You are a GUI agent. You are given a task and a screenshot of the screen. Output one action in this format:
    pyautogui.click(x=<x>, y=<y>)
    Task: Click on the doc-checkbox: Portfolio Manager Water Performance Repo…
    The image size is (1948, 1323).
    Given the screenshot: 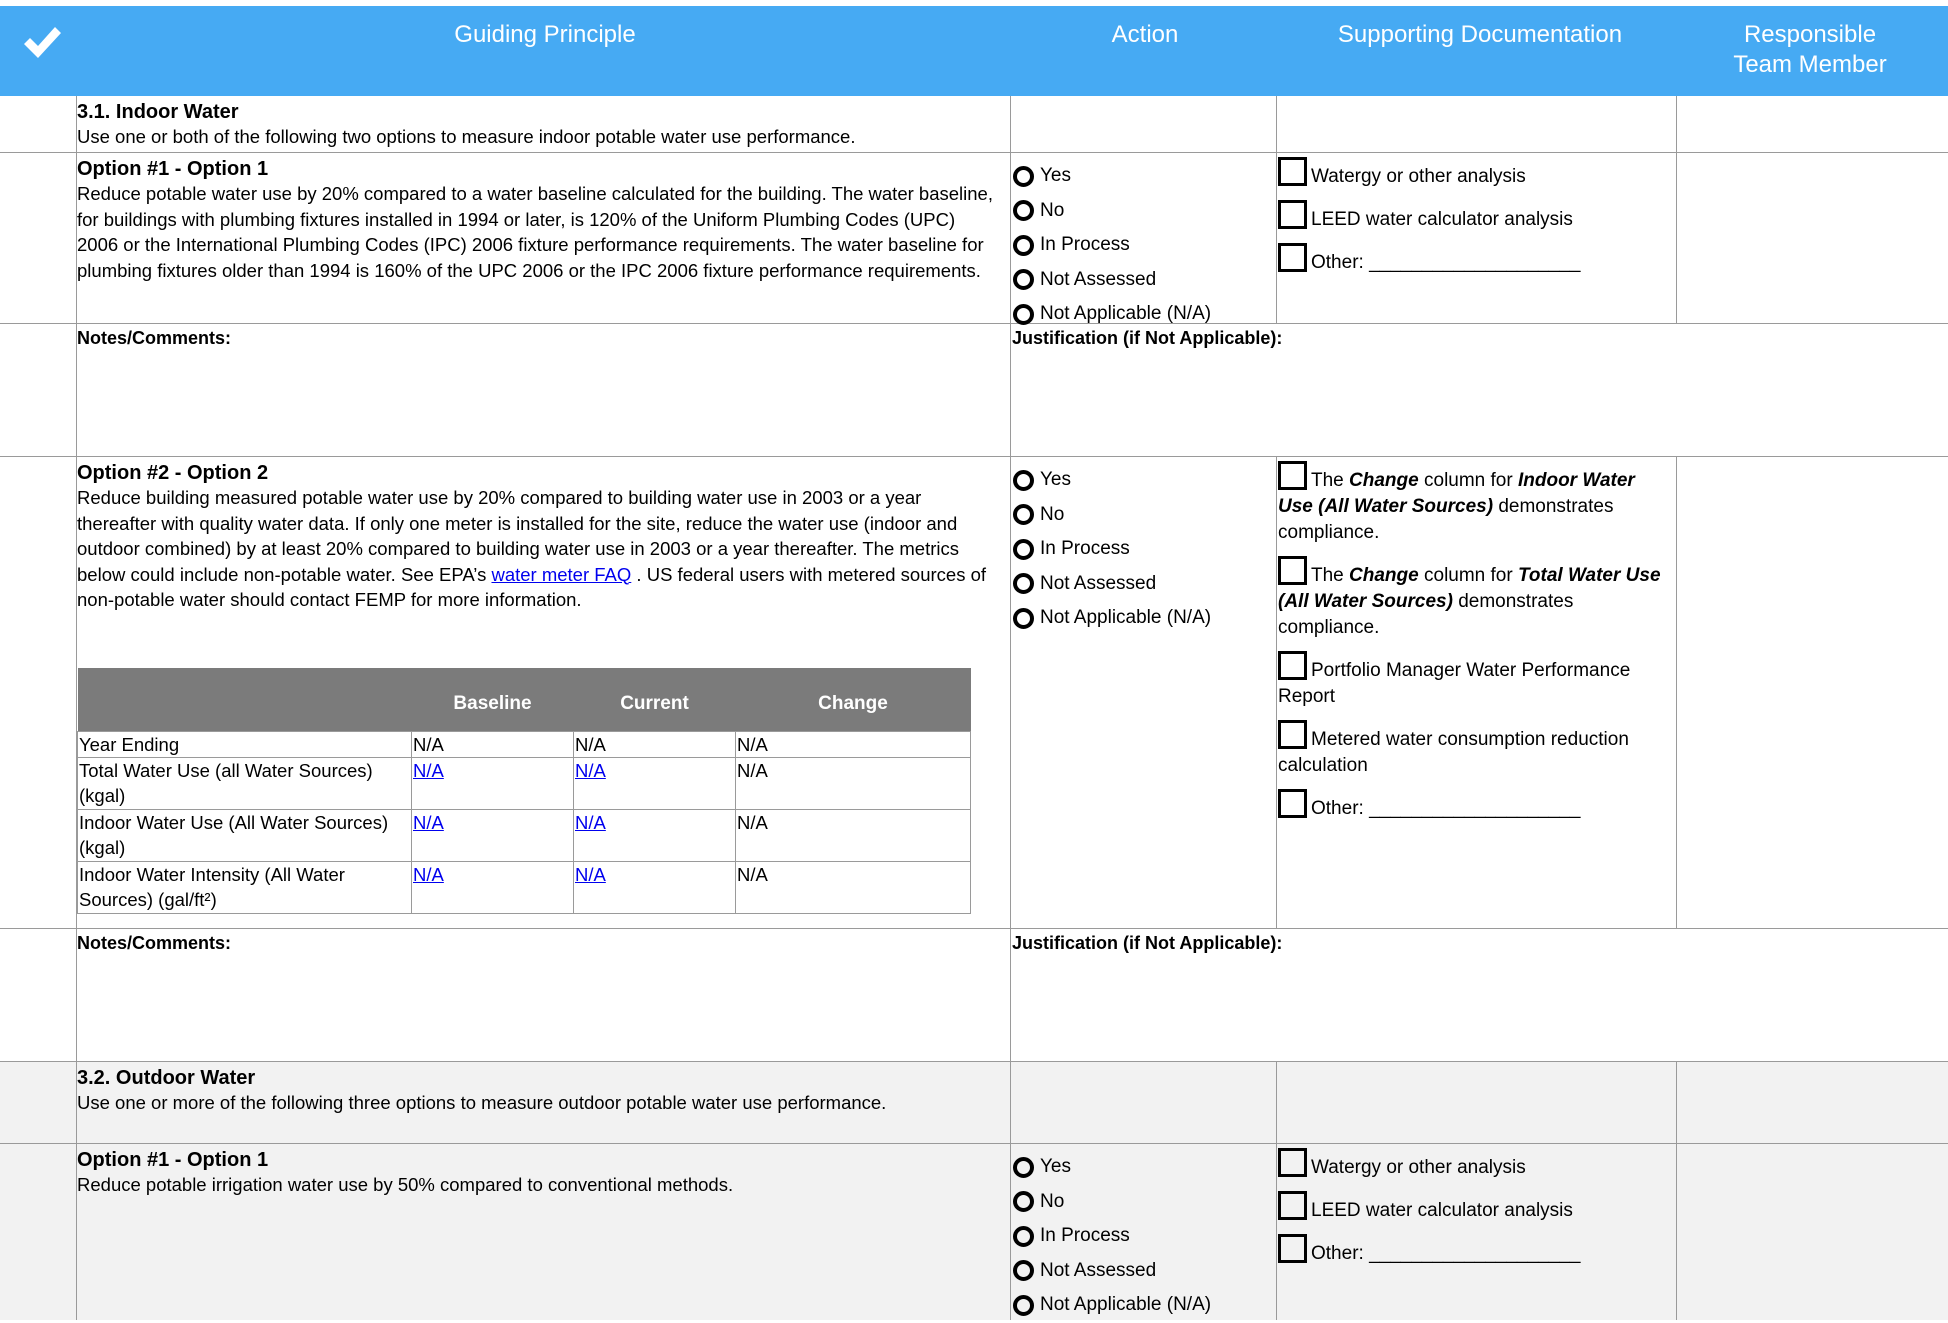 What is the action you would take?
    pyautogui.click(x=1476, y=680)
    